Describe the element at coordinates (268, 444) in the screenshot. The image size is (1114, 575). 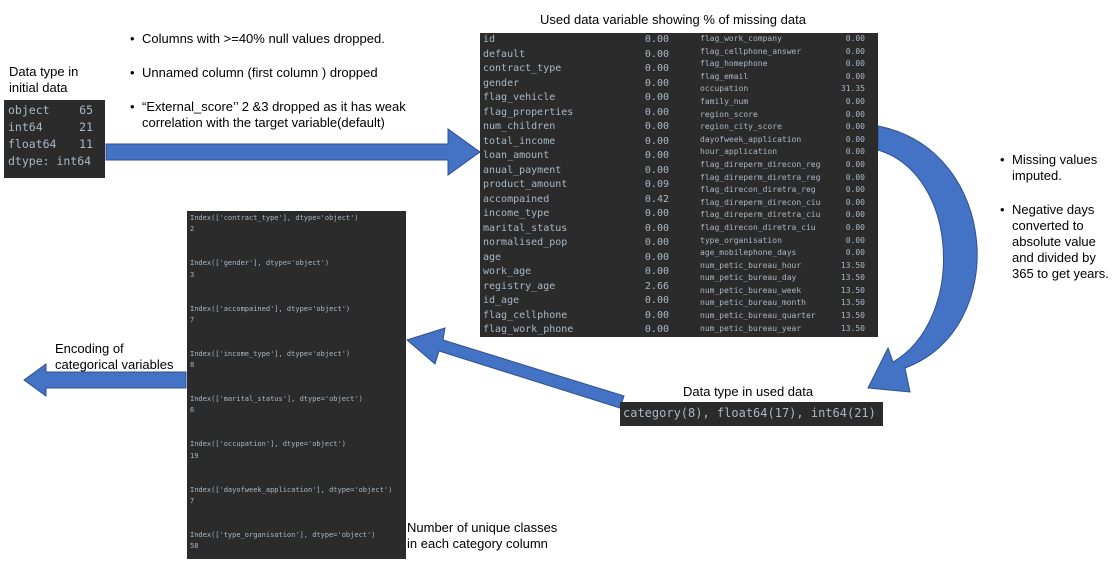
I see `category-index: Index(['occupation'], dtype='object')` at that location.